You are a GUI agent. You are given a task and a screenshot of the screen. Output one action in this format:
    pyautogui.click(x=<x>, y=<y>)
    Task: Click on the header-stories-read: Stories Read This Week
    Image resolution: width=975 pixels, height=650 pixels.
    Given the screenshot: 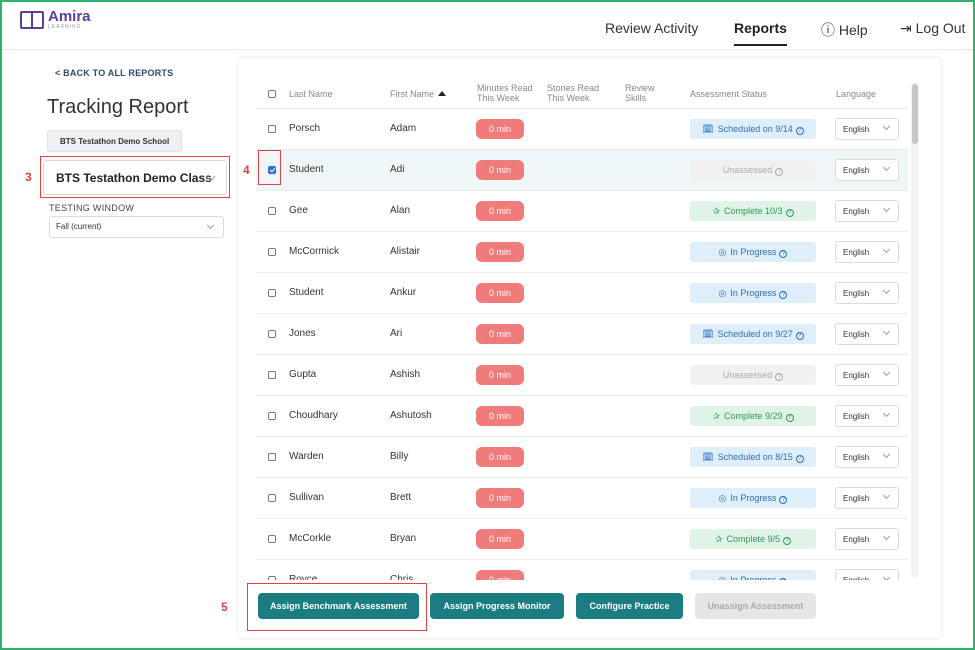 What is the action you would take?
    pyautogui.click(x=575, y=93)
    